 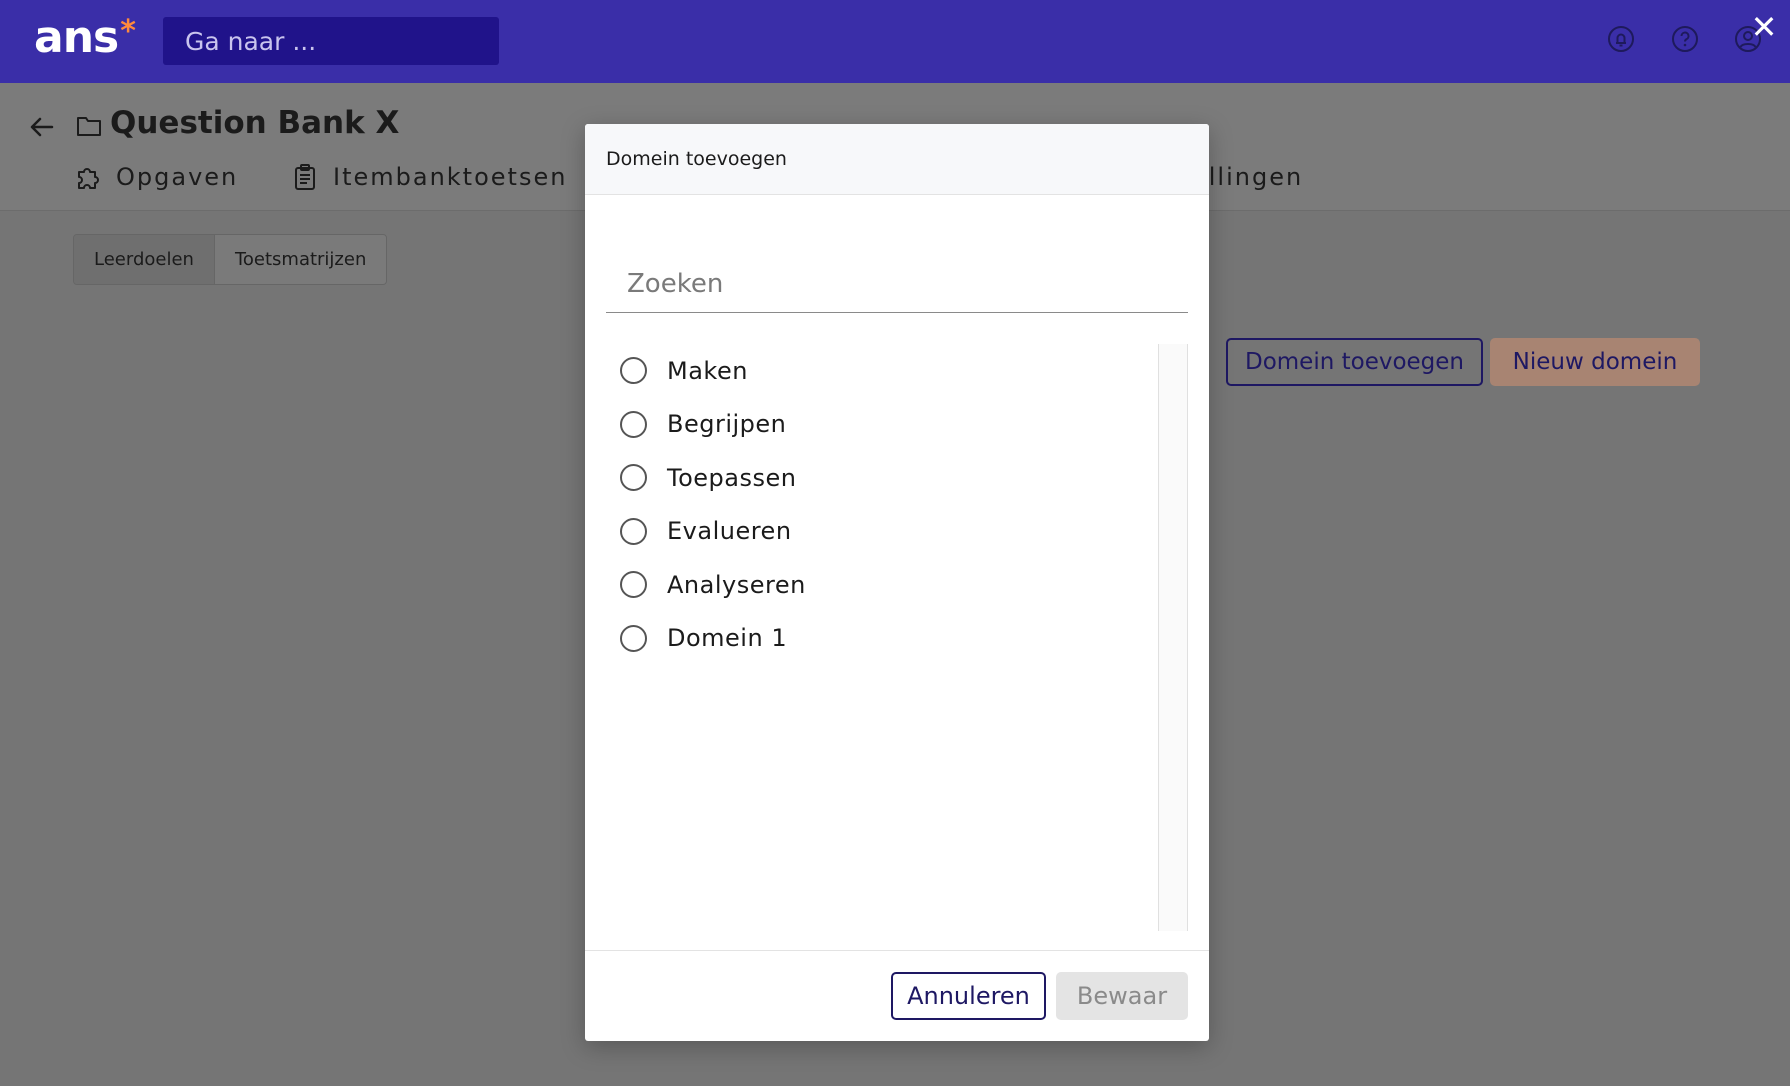 I want to click on list-scrollbar, so click(x=1173, y=637).